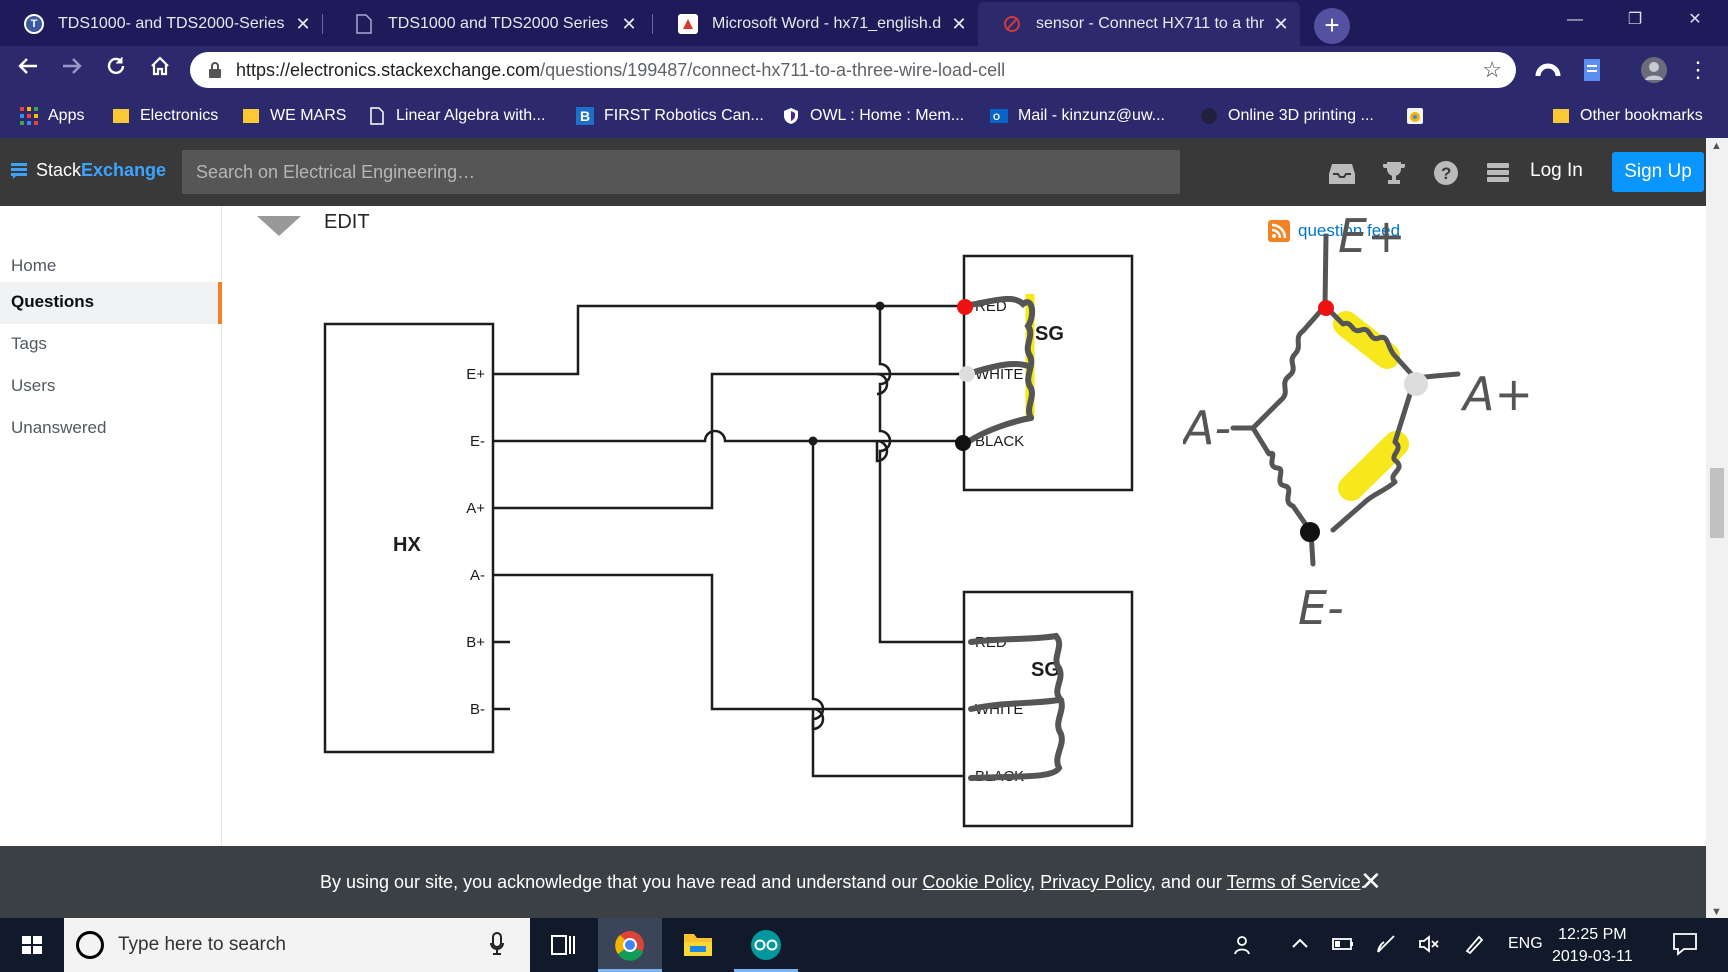 This screenshot has height=972, width=1728. Describe the element at coordinates (1498, 173) in the screenshot. I see `site-switcher-icon` at that location.